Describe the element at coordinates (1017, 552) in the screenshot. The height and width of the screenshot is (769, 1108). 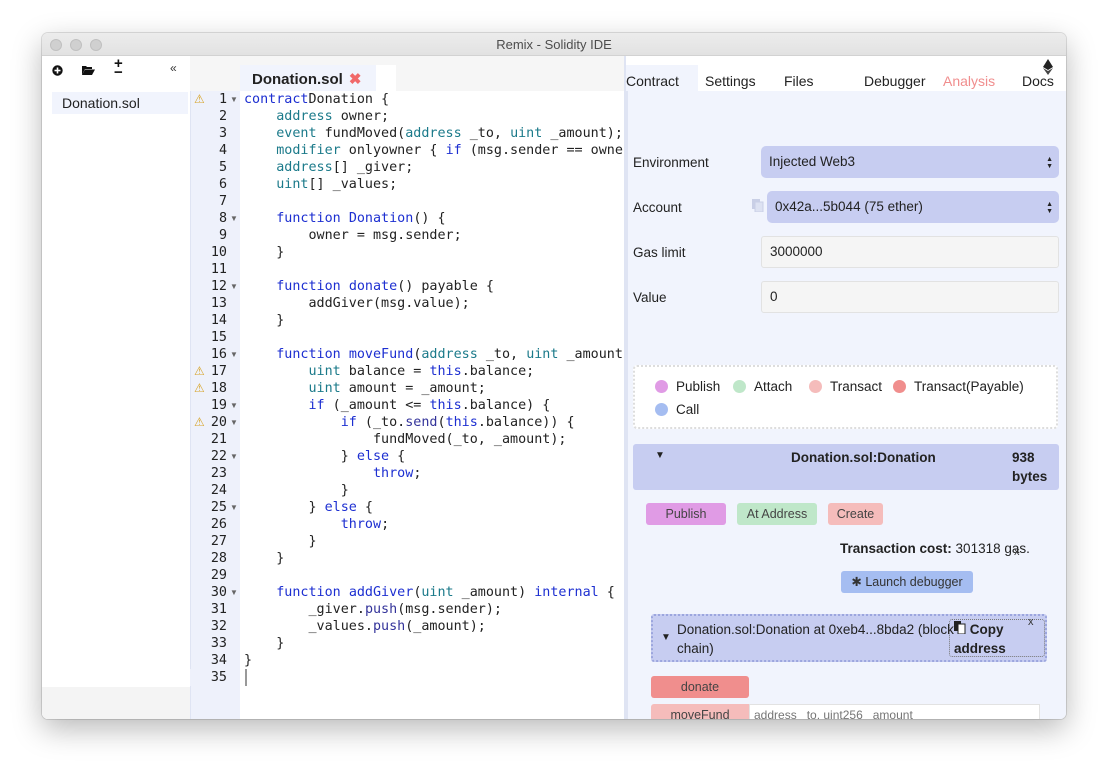
I see `close-tx-cost-button: x` at that location.